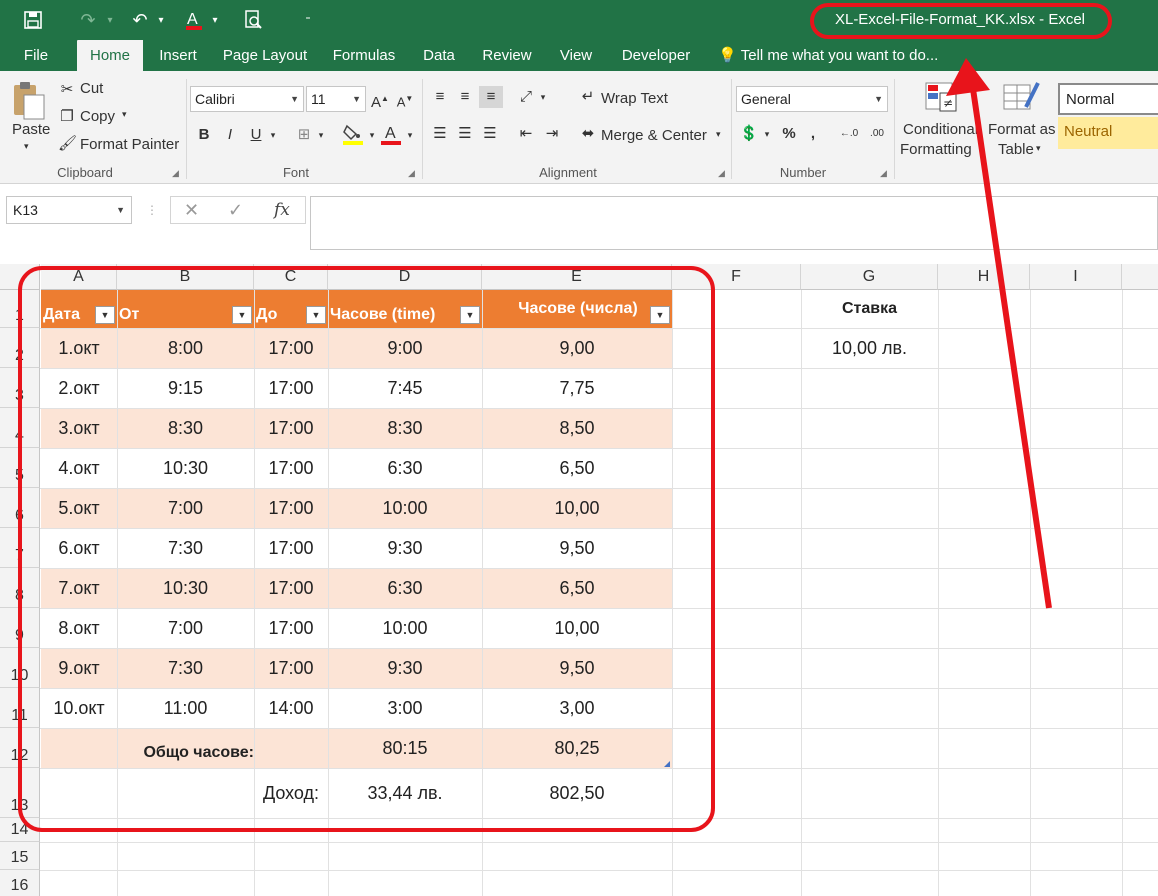 The width and height of the screenshot is (1158, 896). What do you see at coordinates (353, 133) in the screenshot?
I see `fill-color-icon` at bounding box center [353, 133].